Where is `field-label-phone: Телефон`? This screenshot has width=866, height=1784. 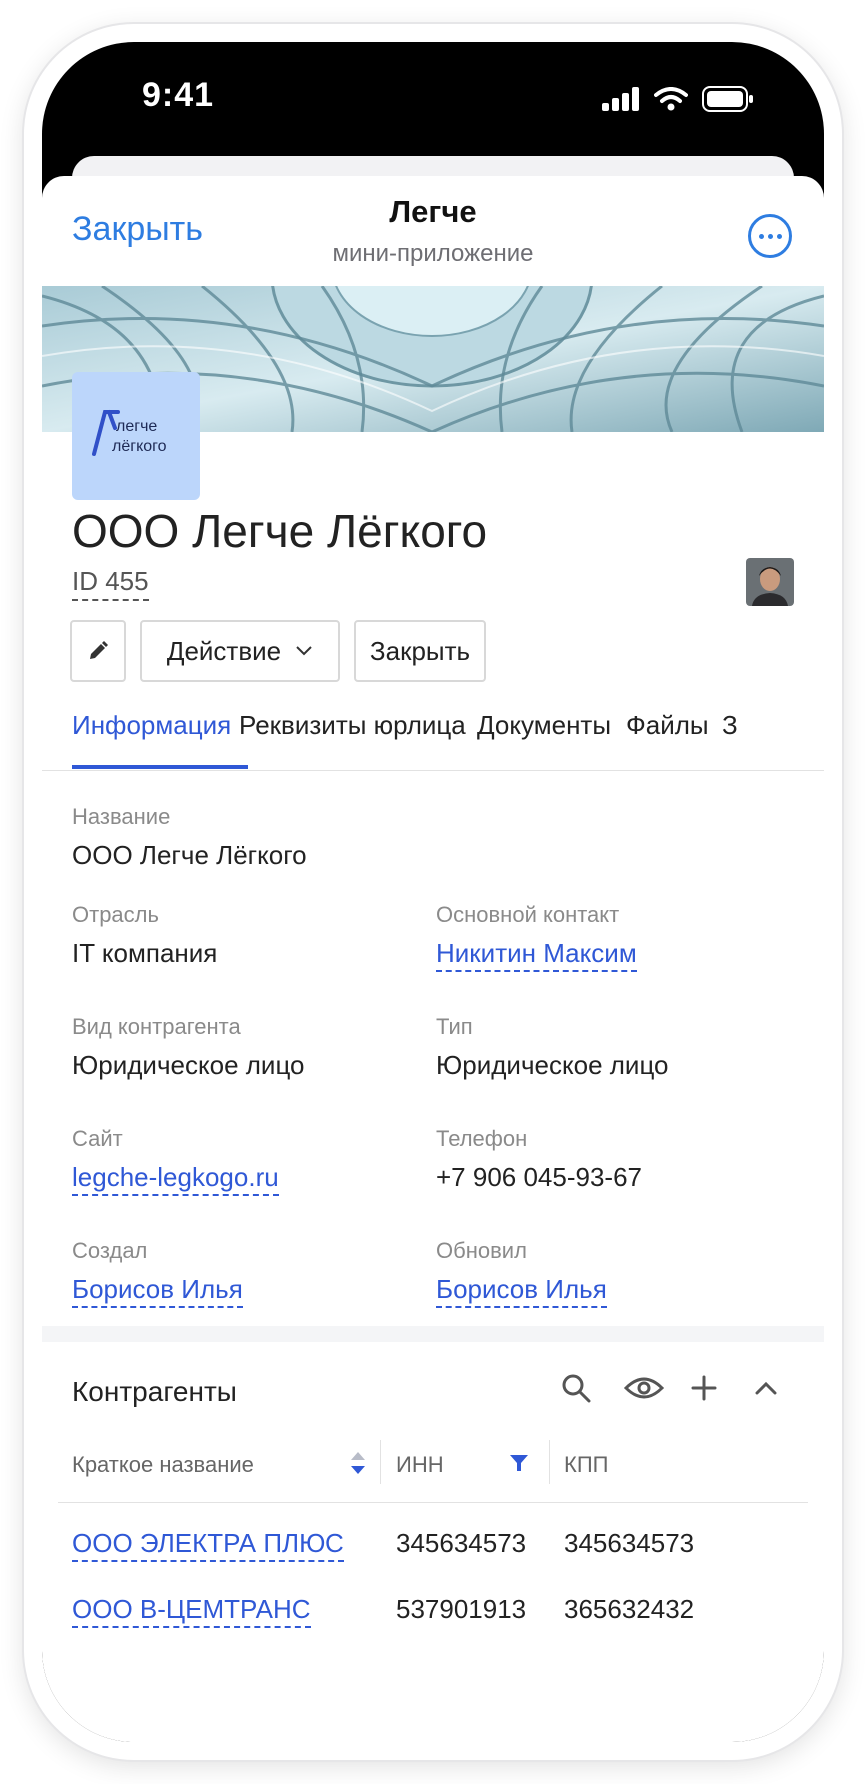
field-label-phone: Телефон is located at coordinates (482, 1138).